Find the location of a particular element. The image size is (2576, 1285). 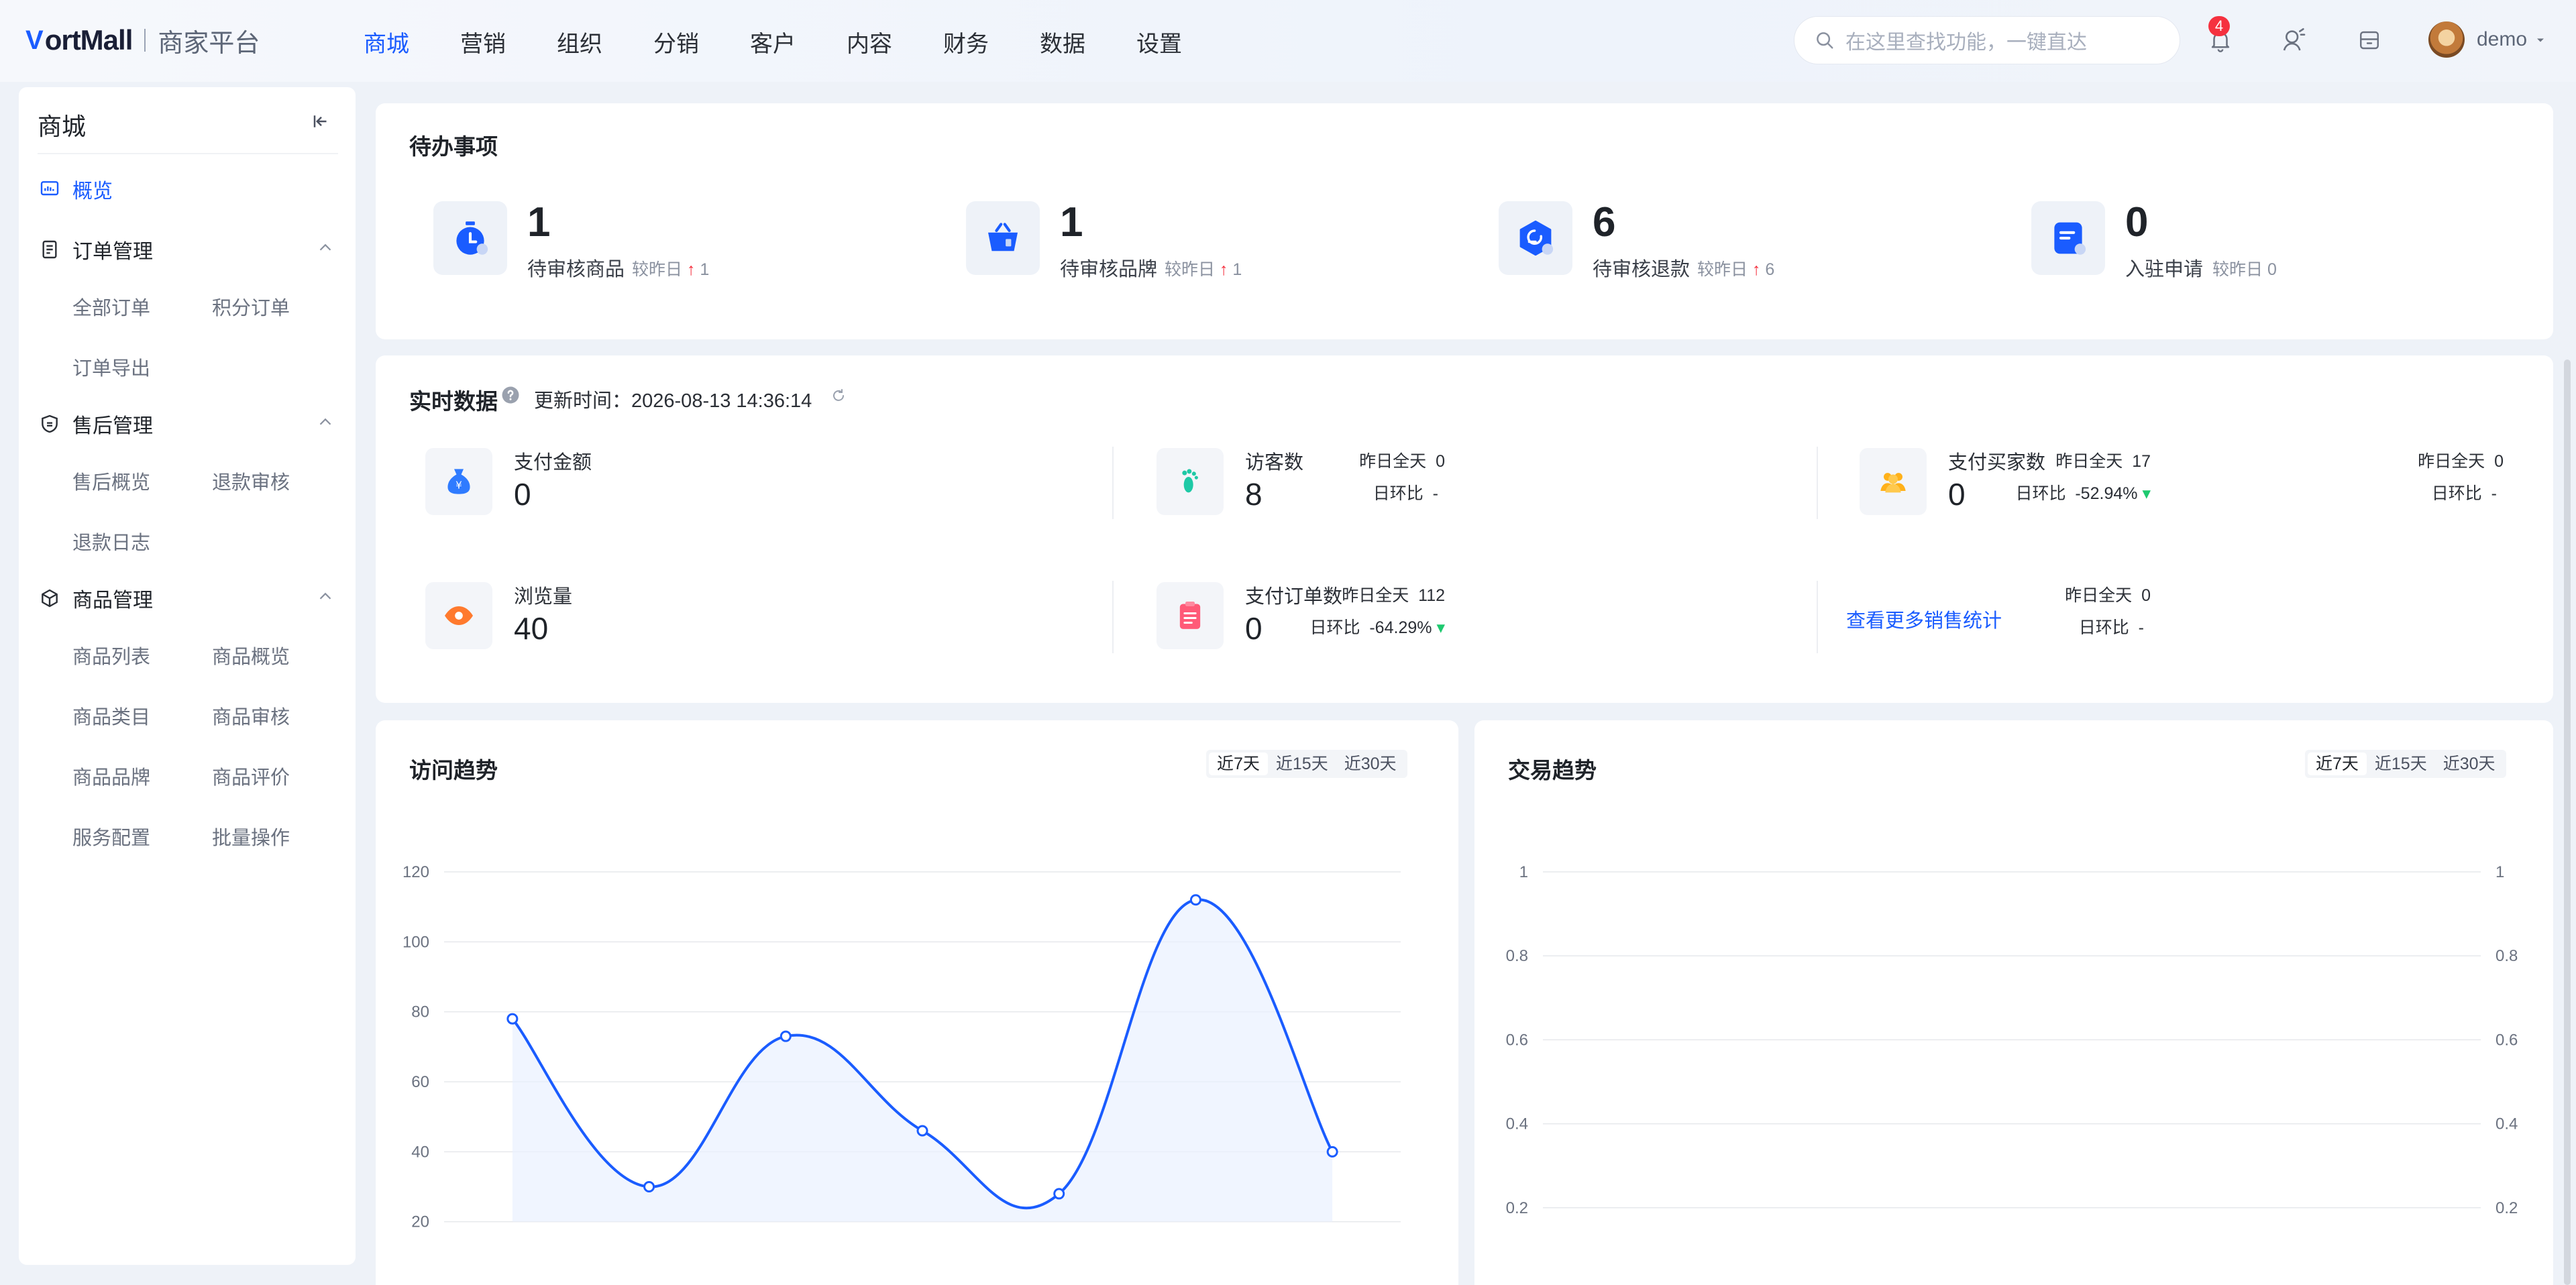

visit-range-tabs: 近7天 近15天 近30天 is located at coordinates (1306, 764).